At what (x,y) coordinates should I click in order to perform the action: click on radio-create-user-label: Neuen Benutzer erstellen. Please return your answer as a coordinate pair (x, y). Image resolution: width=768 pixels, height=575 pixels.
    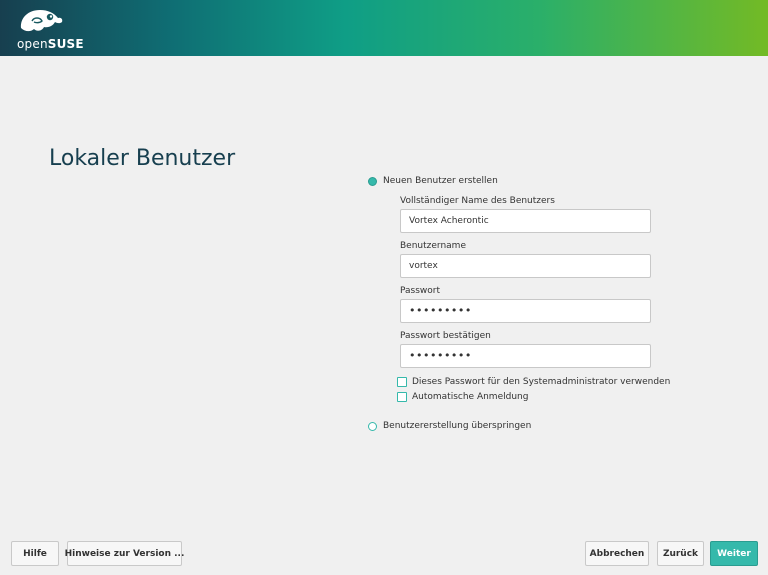
    Looking at the image, I should click on (440, 181).